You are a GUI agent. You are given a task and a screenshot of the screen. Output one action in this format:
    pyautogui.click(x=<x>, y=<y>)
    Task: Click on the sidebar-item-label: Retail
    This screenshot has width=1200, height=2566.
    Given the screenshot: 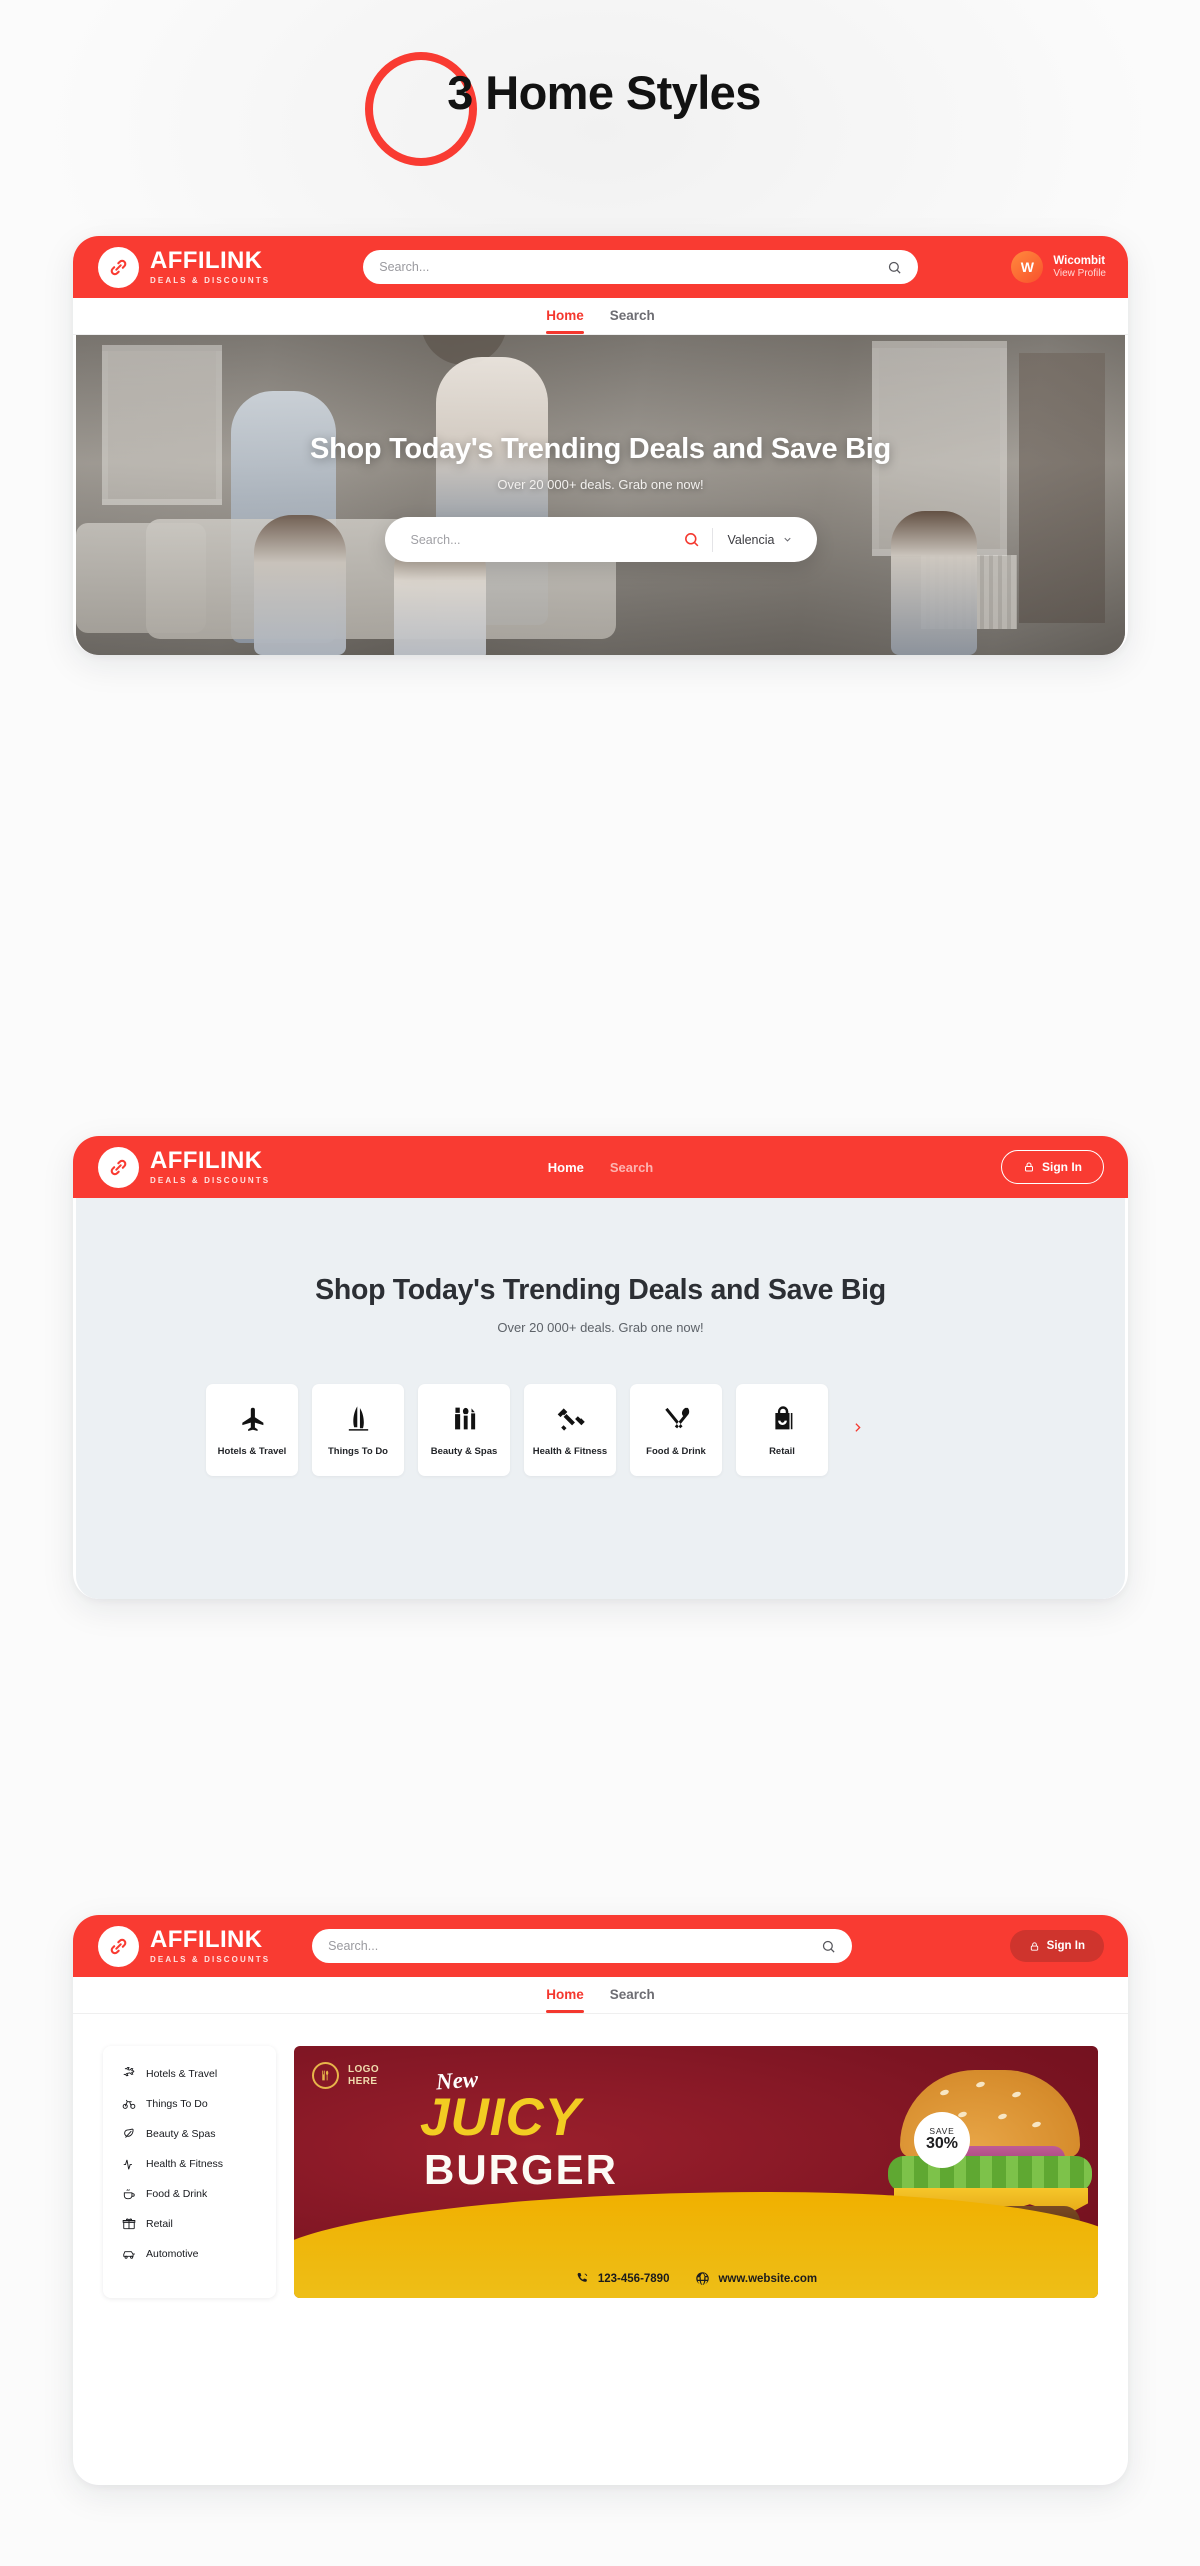 What is the action you would take?
    pyautogui.click(x=159, y=2224)
    